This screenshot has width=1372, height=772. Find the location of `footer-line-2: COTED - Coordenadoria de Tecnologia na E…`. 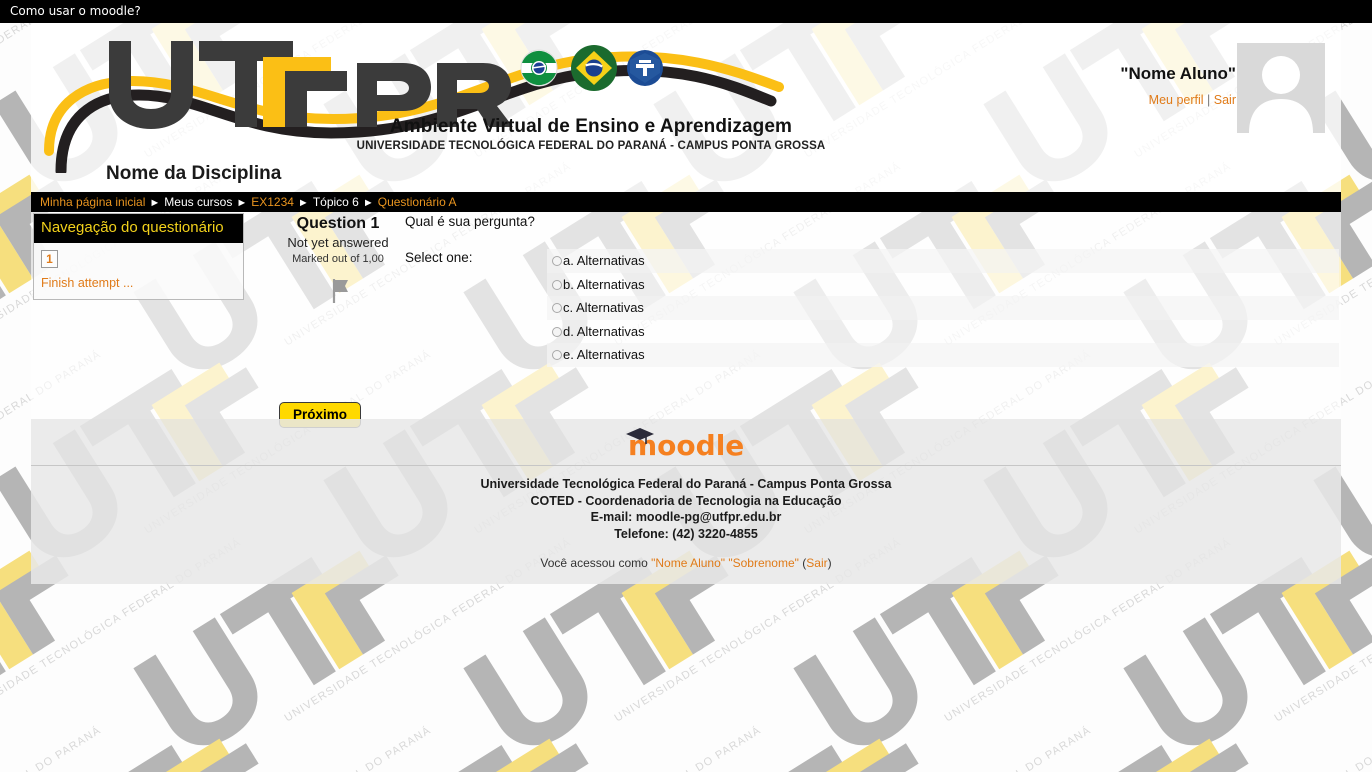

footer-line-2: COTED - Coordenadoria de Tecnologia na E… is located at coordinates (686, 500).